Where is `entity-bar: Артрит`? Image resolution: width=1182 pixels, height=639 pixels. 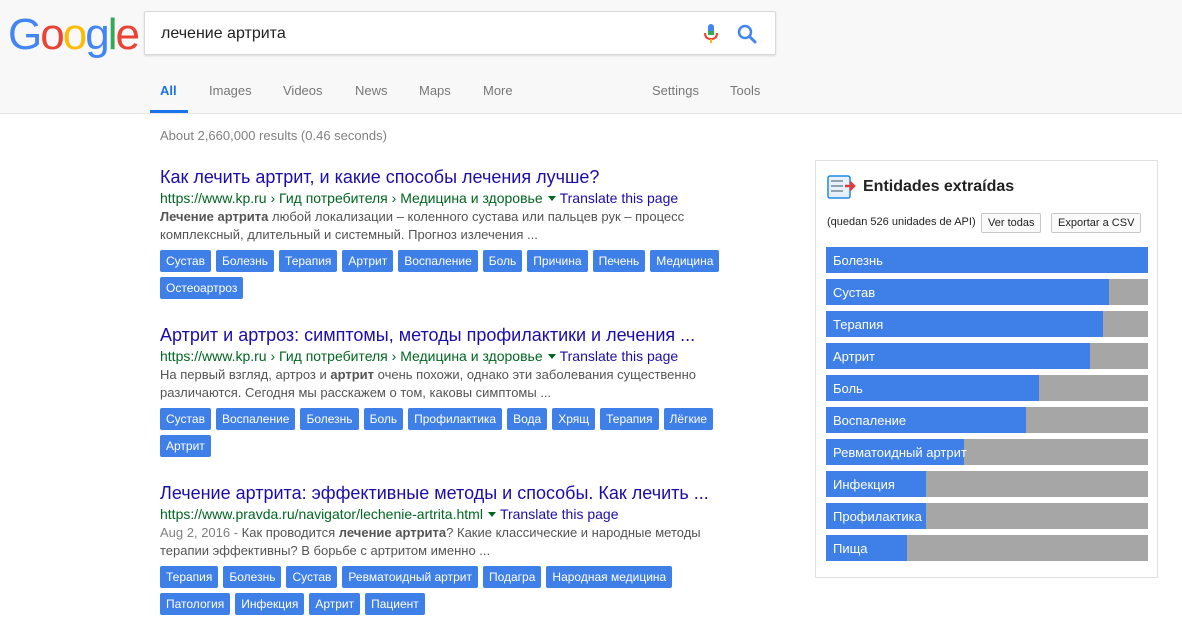 entity-bar: Артрит is located at coordinates (987, 356).